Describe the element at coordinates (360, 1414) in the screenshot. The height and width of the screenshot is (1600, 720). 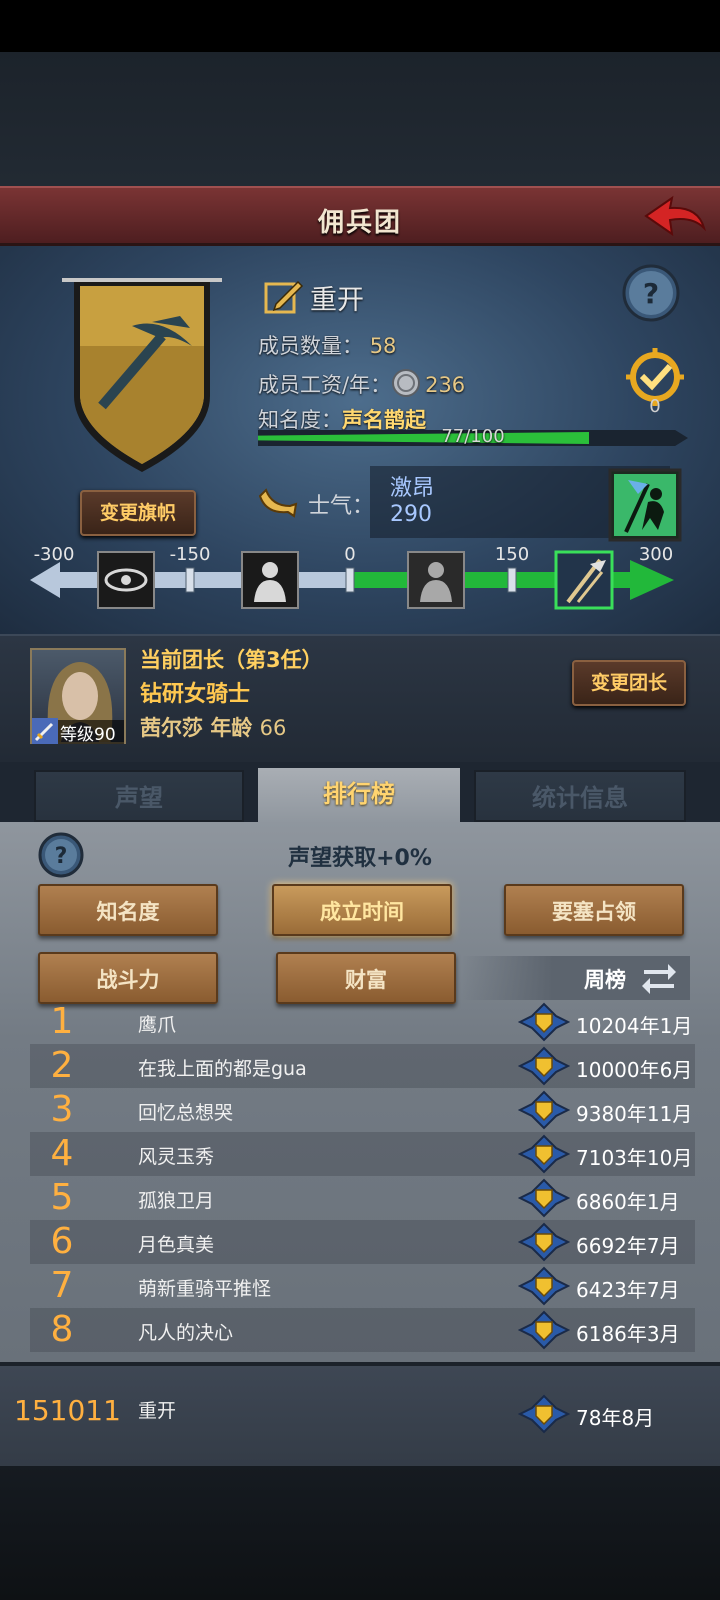
I see `my-rank-row: 151011 重开 78年8月` at that location.